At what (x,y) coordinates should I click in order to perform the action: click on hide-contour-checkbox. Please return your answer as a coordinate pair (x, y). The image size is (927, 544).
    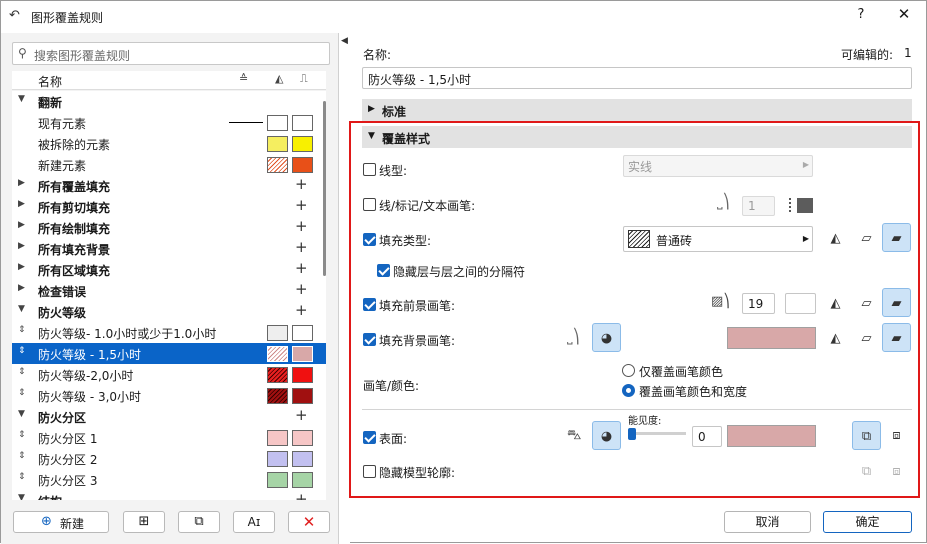
    Looking at the image, I should click on (369, 471).